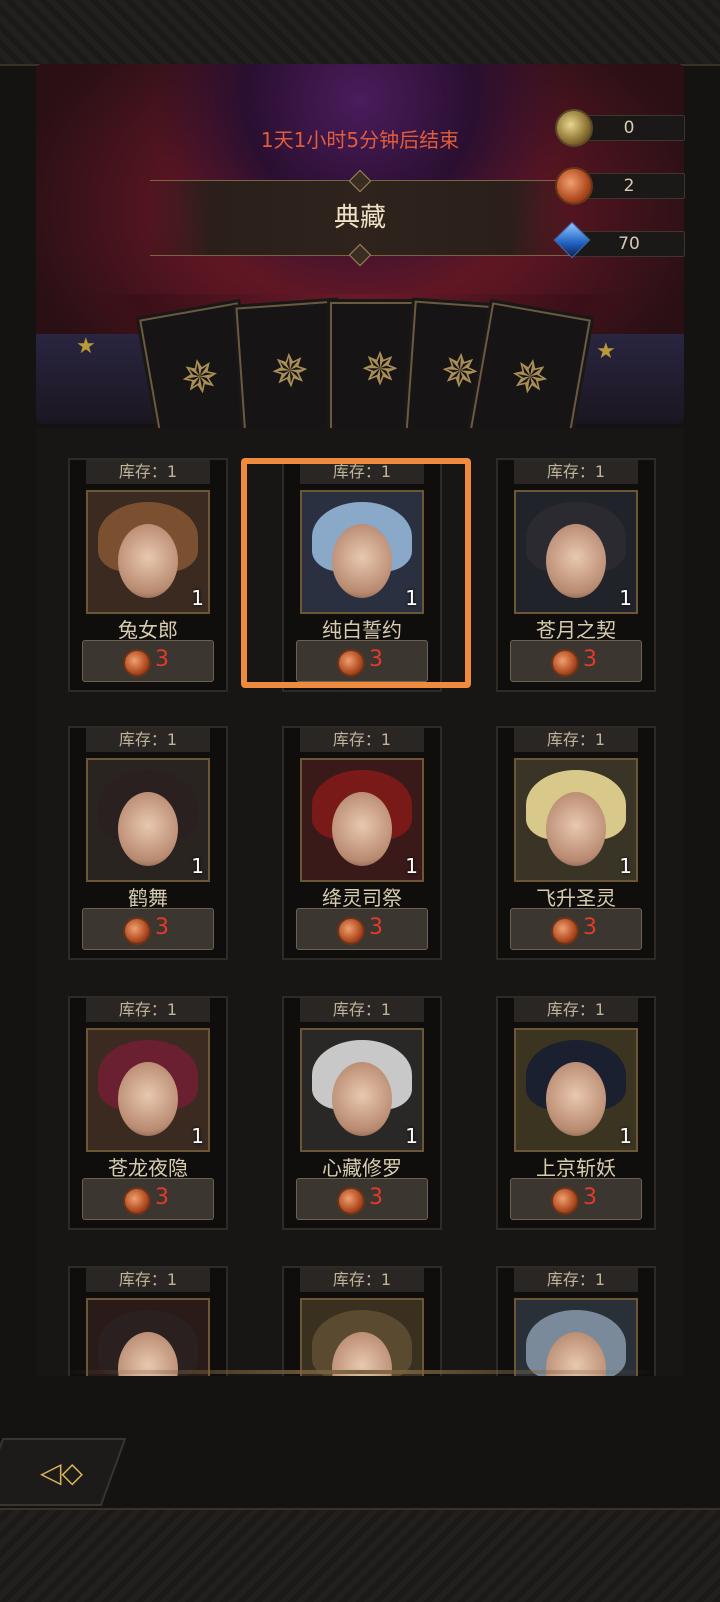 This screenshot has width=720, height=1602. What do you see at coordinates (148, 898) in the screenshot?
I see `item-name: 鹤舞` at bounding box center [148, 898].